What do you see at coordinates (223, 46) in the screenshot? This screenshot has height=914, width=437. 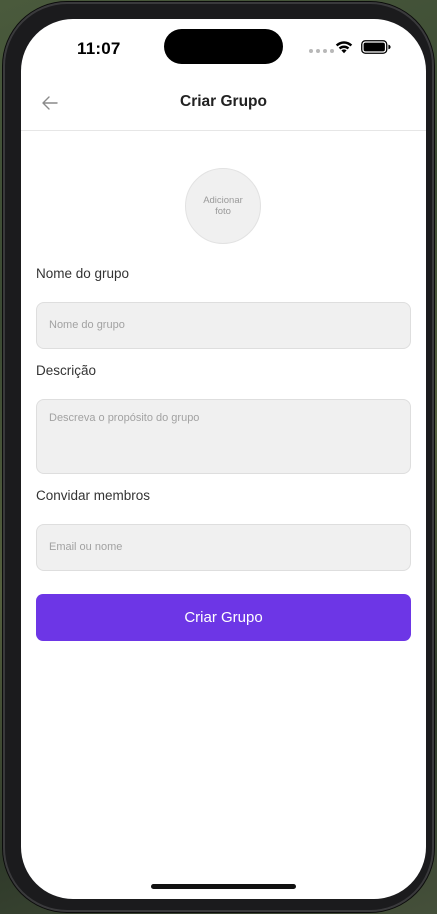 I see `dynamic-island` at bounding box center [223, 46].